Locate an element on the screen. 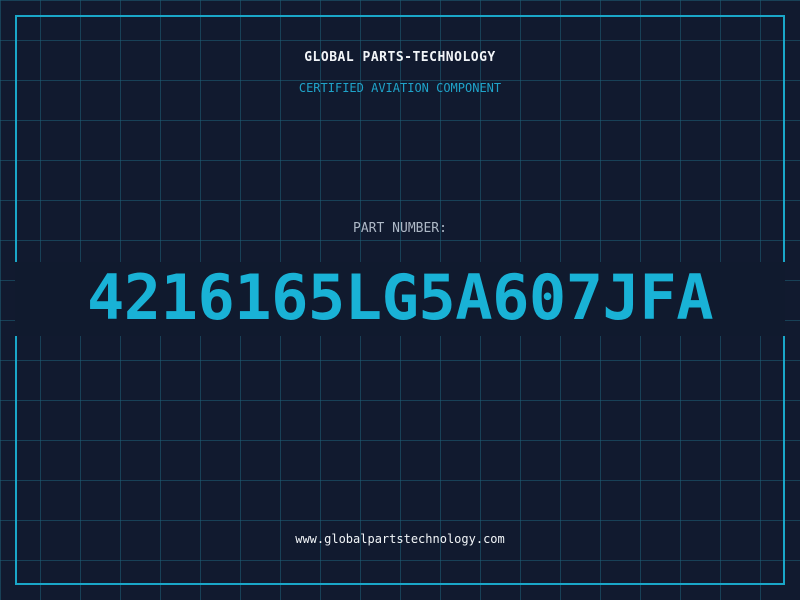  certification-tagline: CERTIFIED AVIATION COMPONENT is located at coordinates (400, 88).